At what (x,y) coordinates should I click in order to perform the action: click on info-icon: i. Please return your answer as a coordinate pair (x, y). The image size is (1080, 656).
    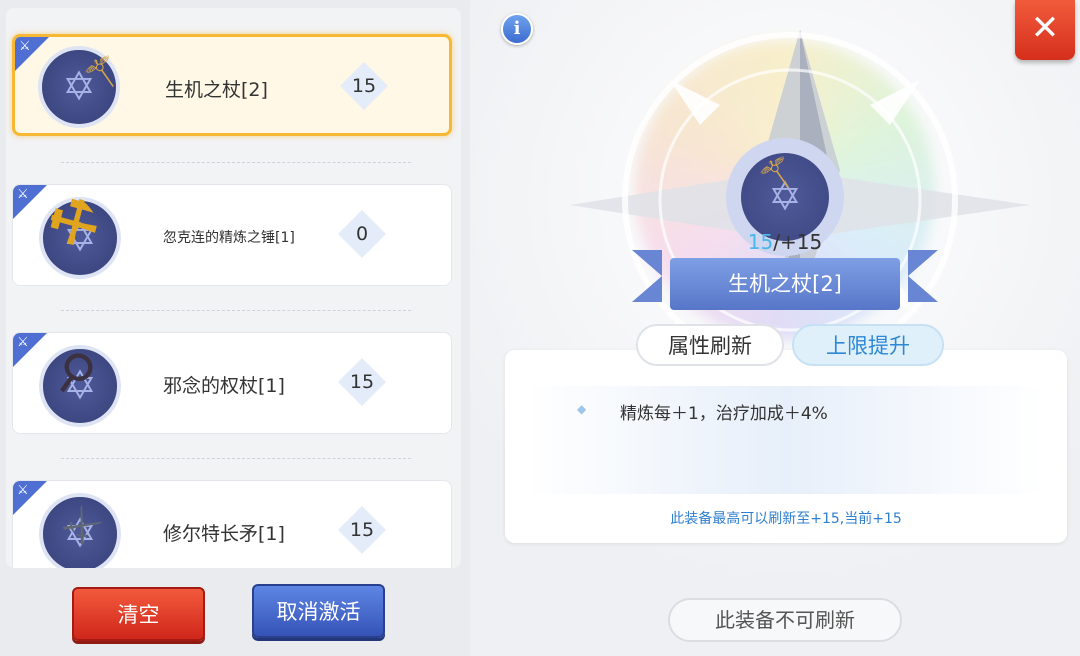
    Looking at the image, I should click on (517, 29).